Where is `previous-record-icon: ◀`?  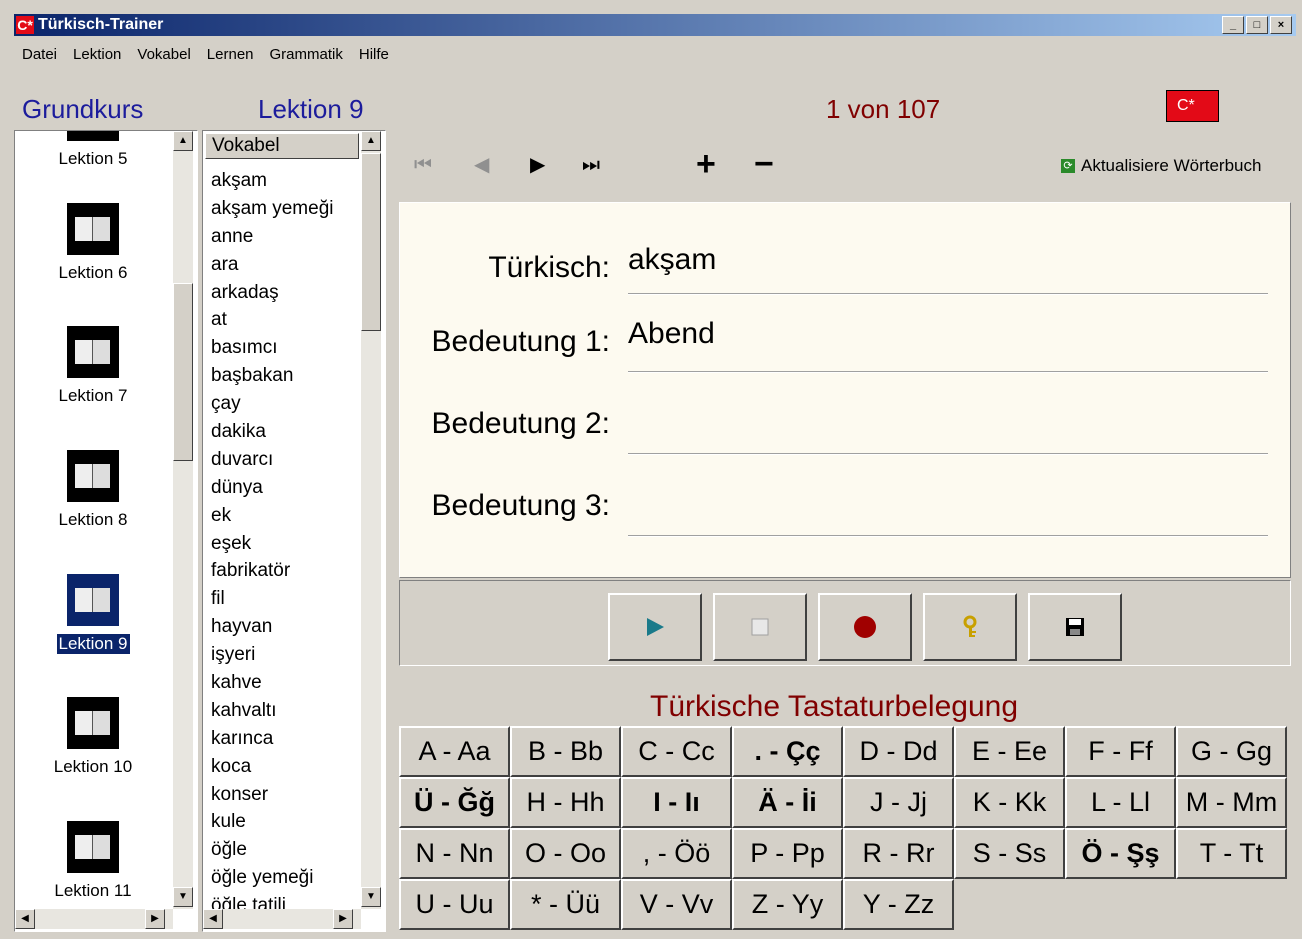
previous-record-icon: ◀ is located at coordinates (481, 165).